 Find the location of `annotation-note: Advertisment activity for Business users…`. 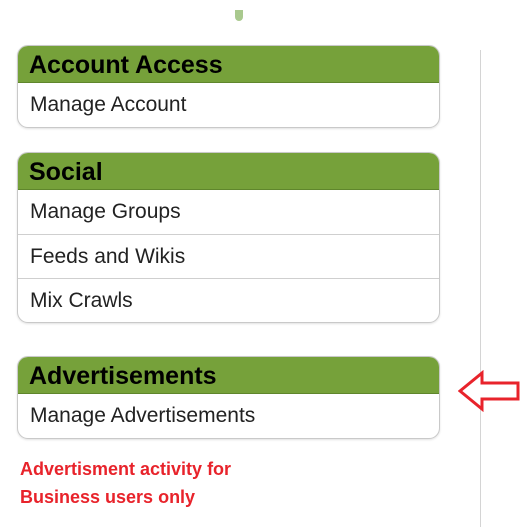

annotation-note: Advertisment activity for Business users… is located at coordinates (125, 483).